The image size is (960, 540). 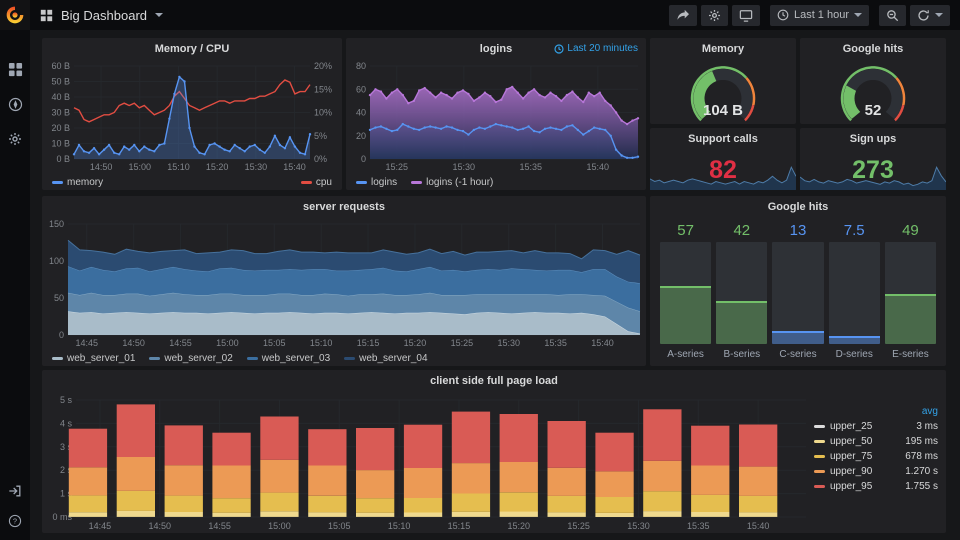 I want to click on legend-item: logins (-1 hour), so click(x=452, y=182).